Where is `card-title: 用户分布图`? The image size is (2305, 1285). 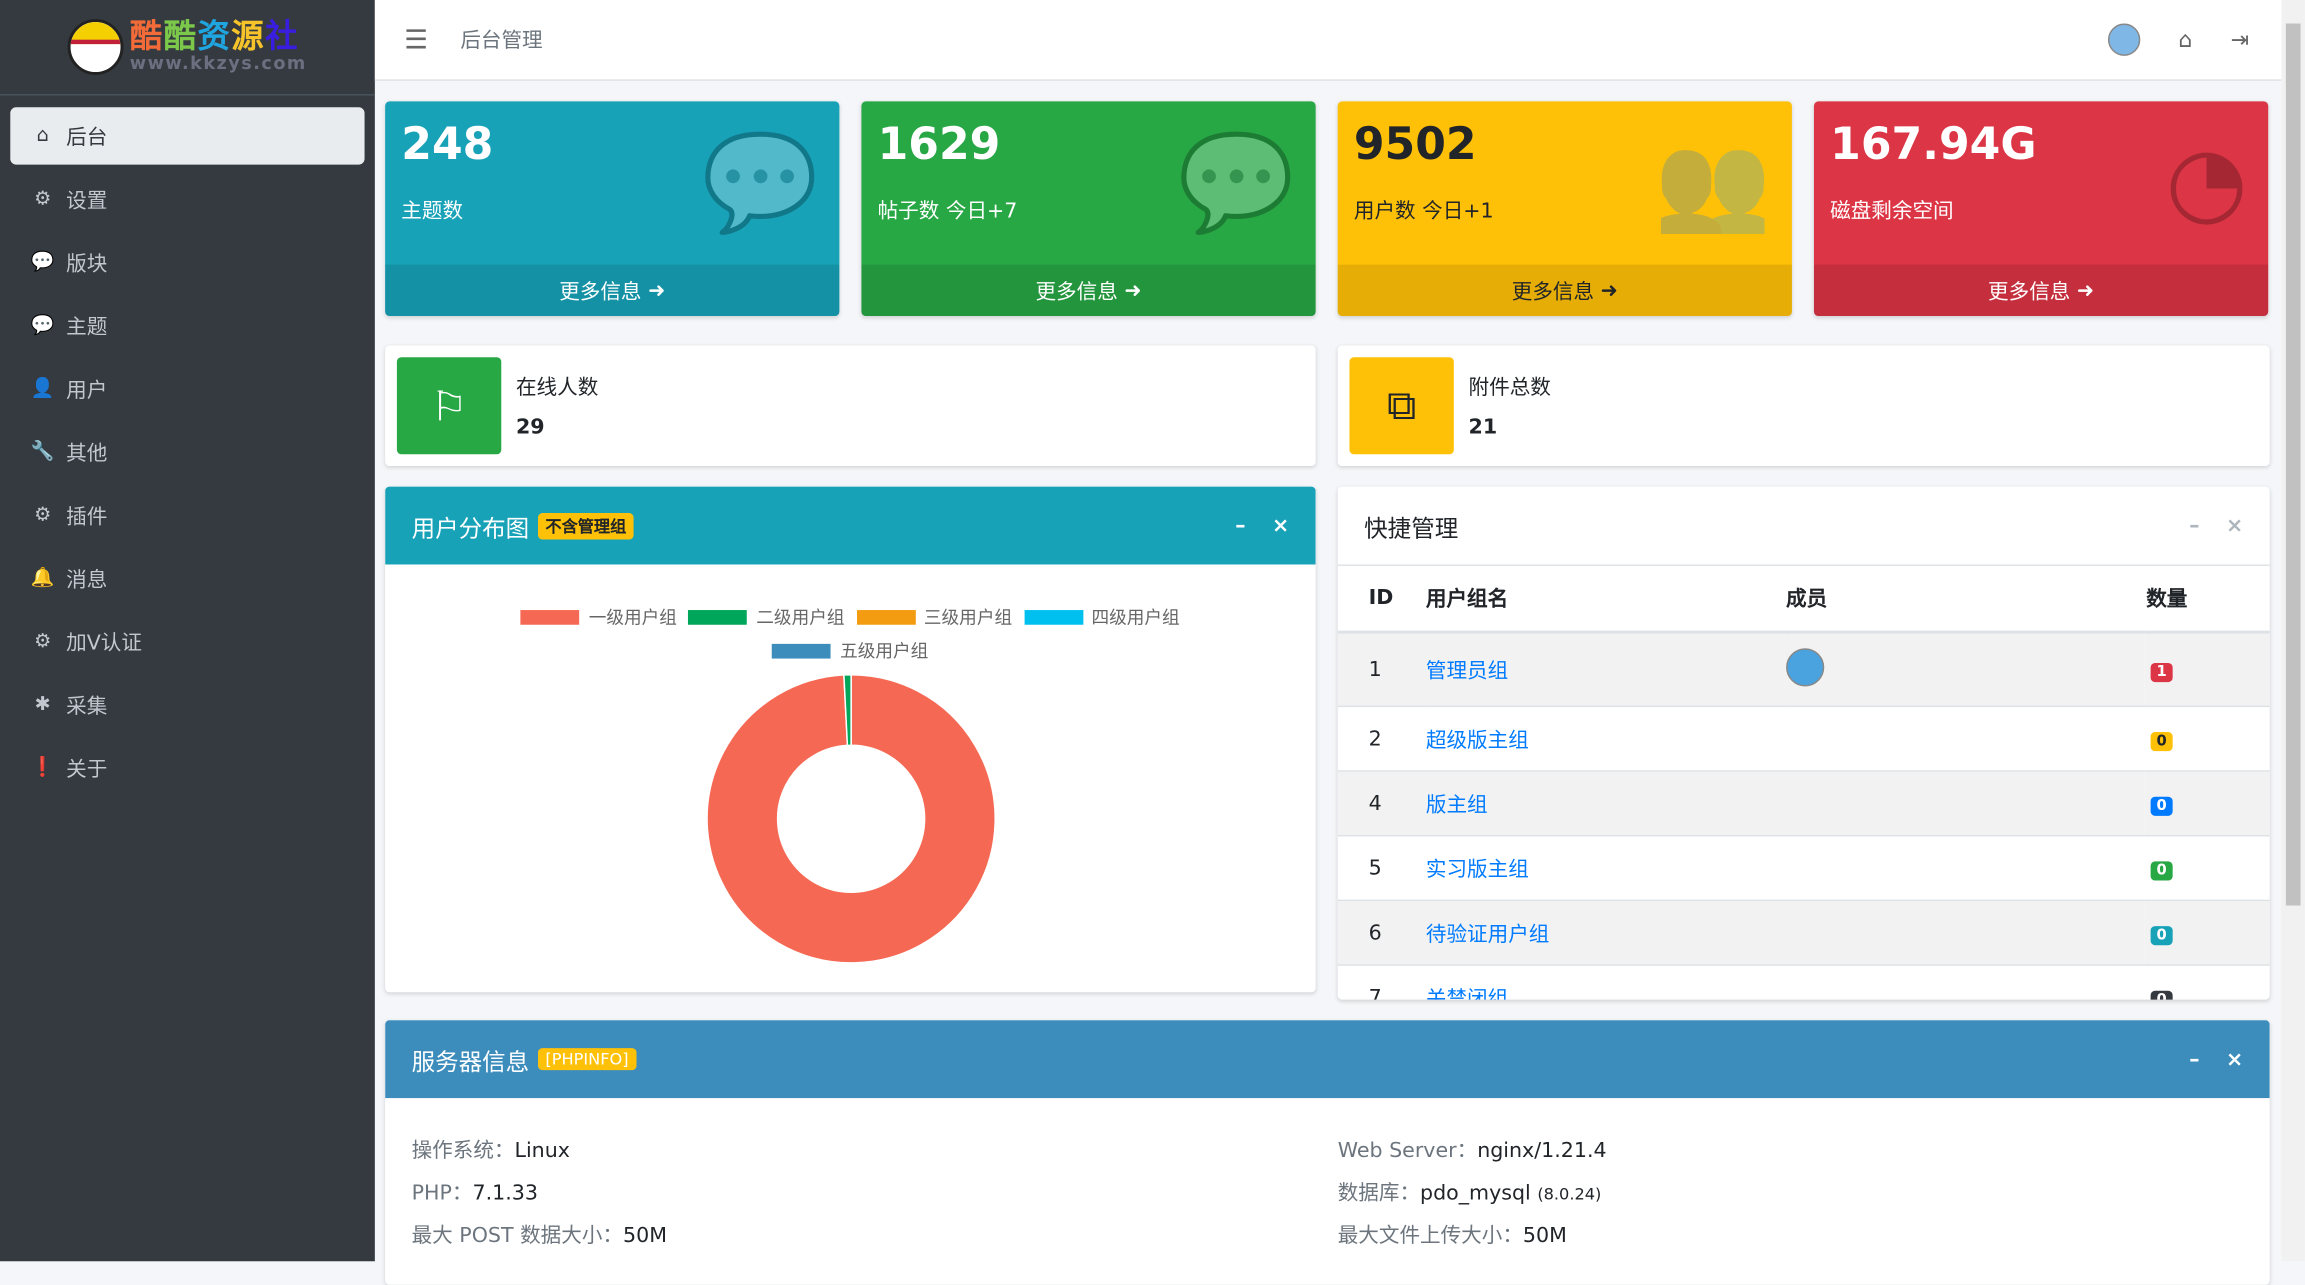 card-title: 用户分布图 is located at coordinates (470, 527).